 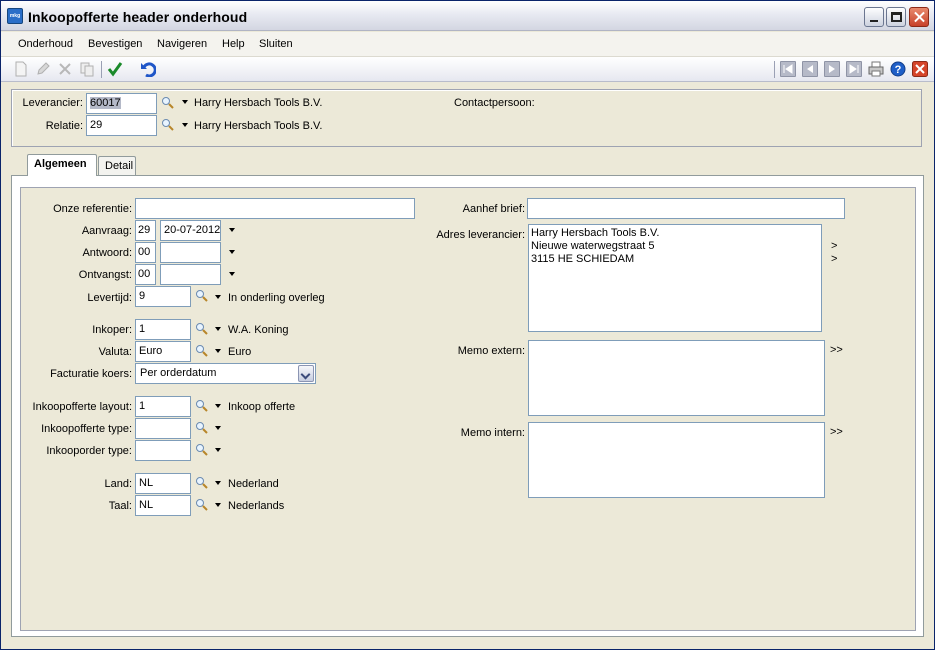 What do you see at coordinates (91, 374) in the screenshot?
I see `facturatie-koers-label: Facturatie koers:` at bounding box center [91, 374].